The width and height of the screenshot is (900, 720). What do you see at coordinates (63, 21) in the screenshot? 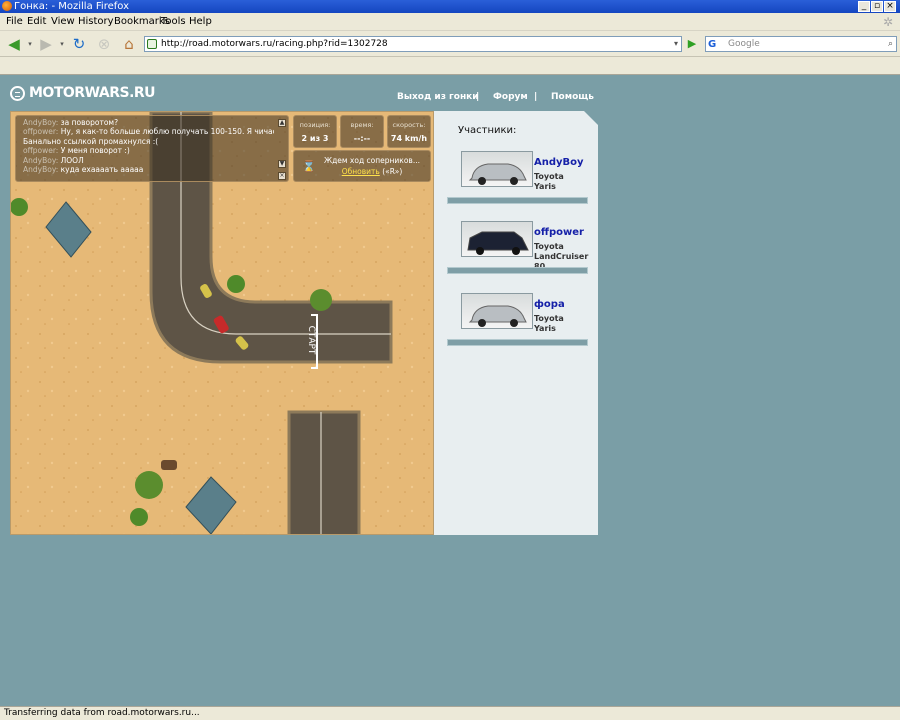
I see `menu-view: View` at bounding box center [63, 21].